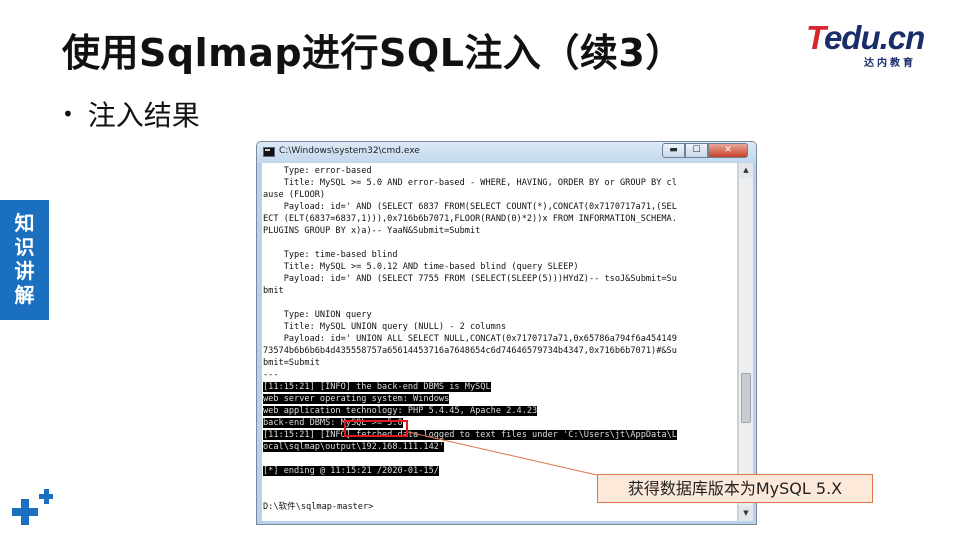 This screenshot has width=960, height=540. Describe the element at coordinates (673, 150) in the screenshot. I see `minimize-button: ▬` at that location.